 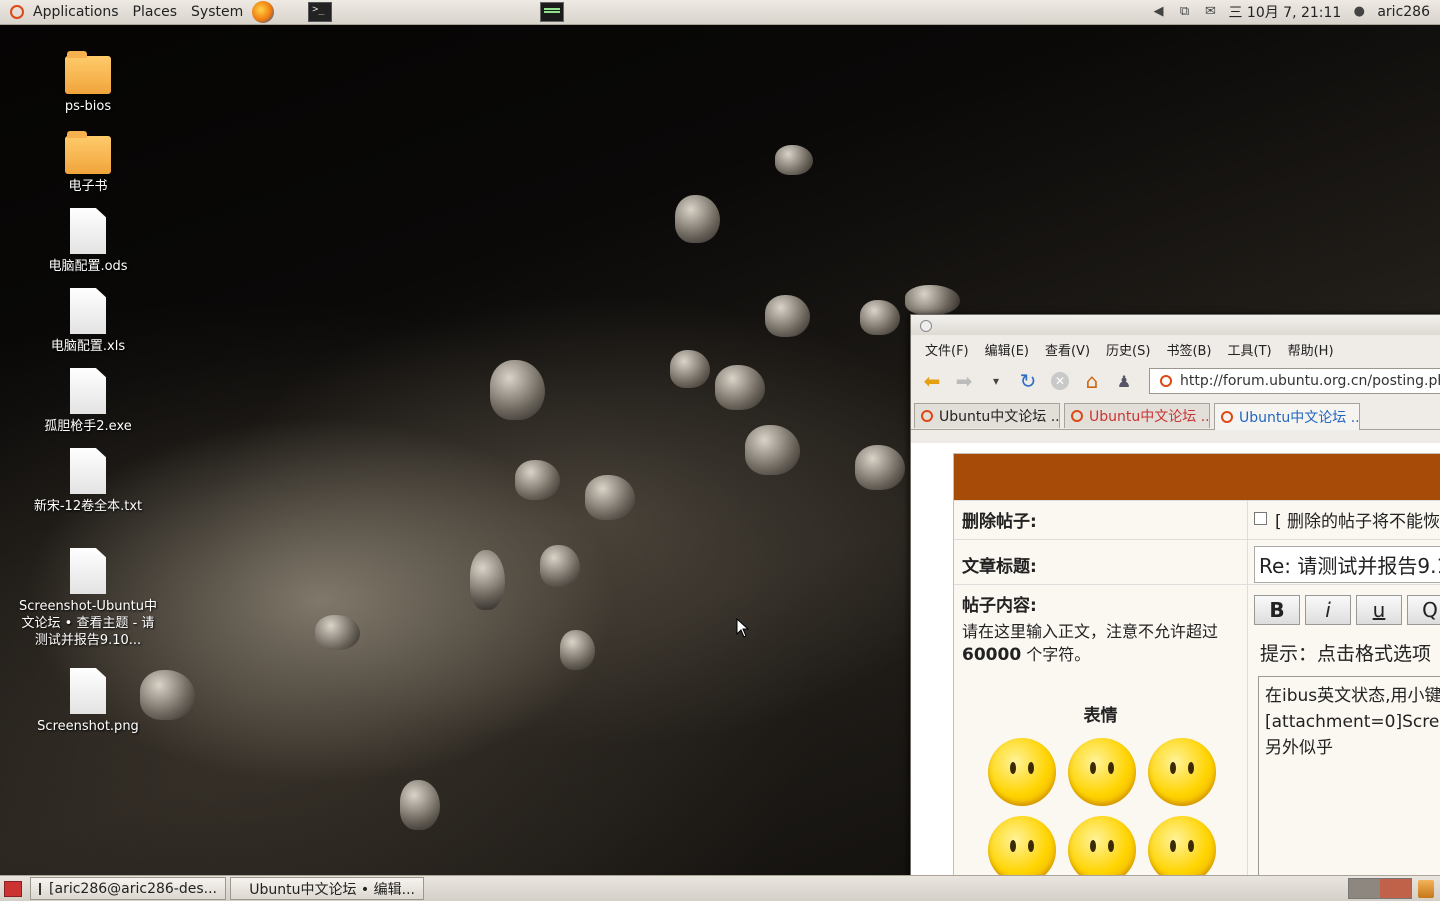 I want to click on network-icon: ⧉, so click(x=1184, y=12).